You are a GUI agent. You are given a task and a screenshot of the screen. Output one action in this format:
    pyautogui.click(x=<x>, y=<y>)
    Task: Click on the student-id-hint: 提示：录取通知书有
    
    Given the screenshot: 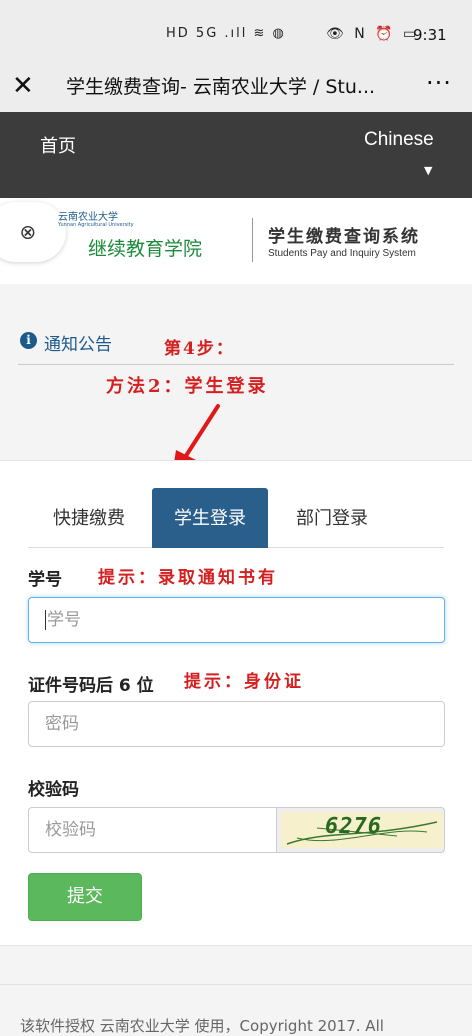 What is the action you would take?
    pyautogui.click(x=188, y=578)
    